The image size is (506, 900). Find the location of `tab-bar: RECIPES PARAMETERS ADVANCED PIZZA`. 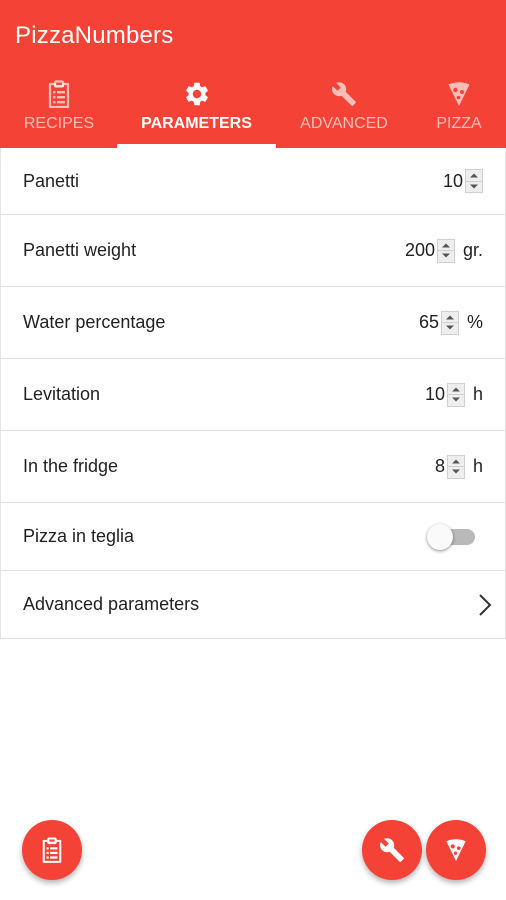

tab-bar: RECIPES PARAMETERS ADVANCED PIZZA is located at coordinates (253, 111).